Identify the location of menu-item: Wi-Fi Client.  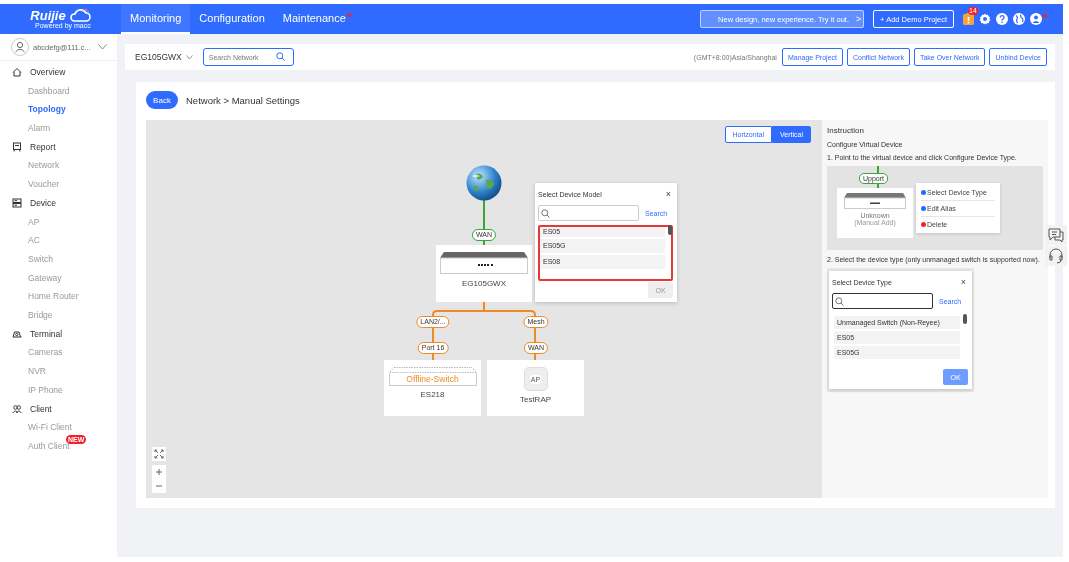
(58, 427).